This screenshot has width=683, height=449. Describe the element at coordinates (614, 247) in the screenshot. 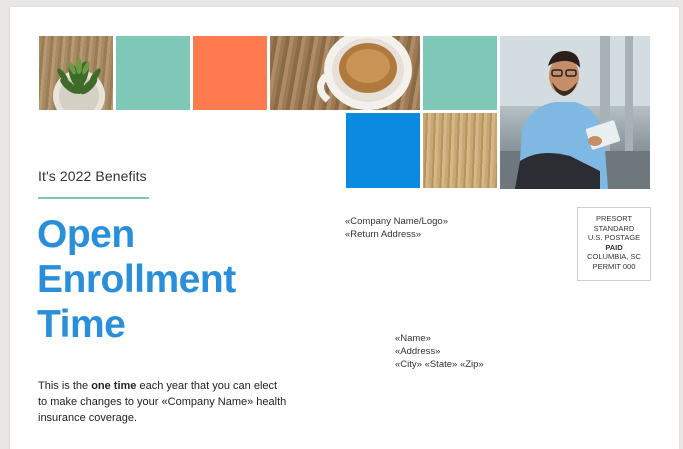

I see `postage-paid: PAID` at that location.